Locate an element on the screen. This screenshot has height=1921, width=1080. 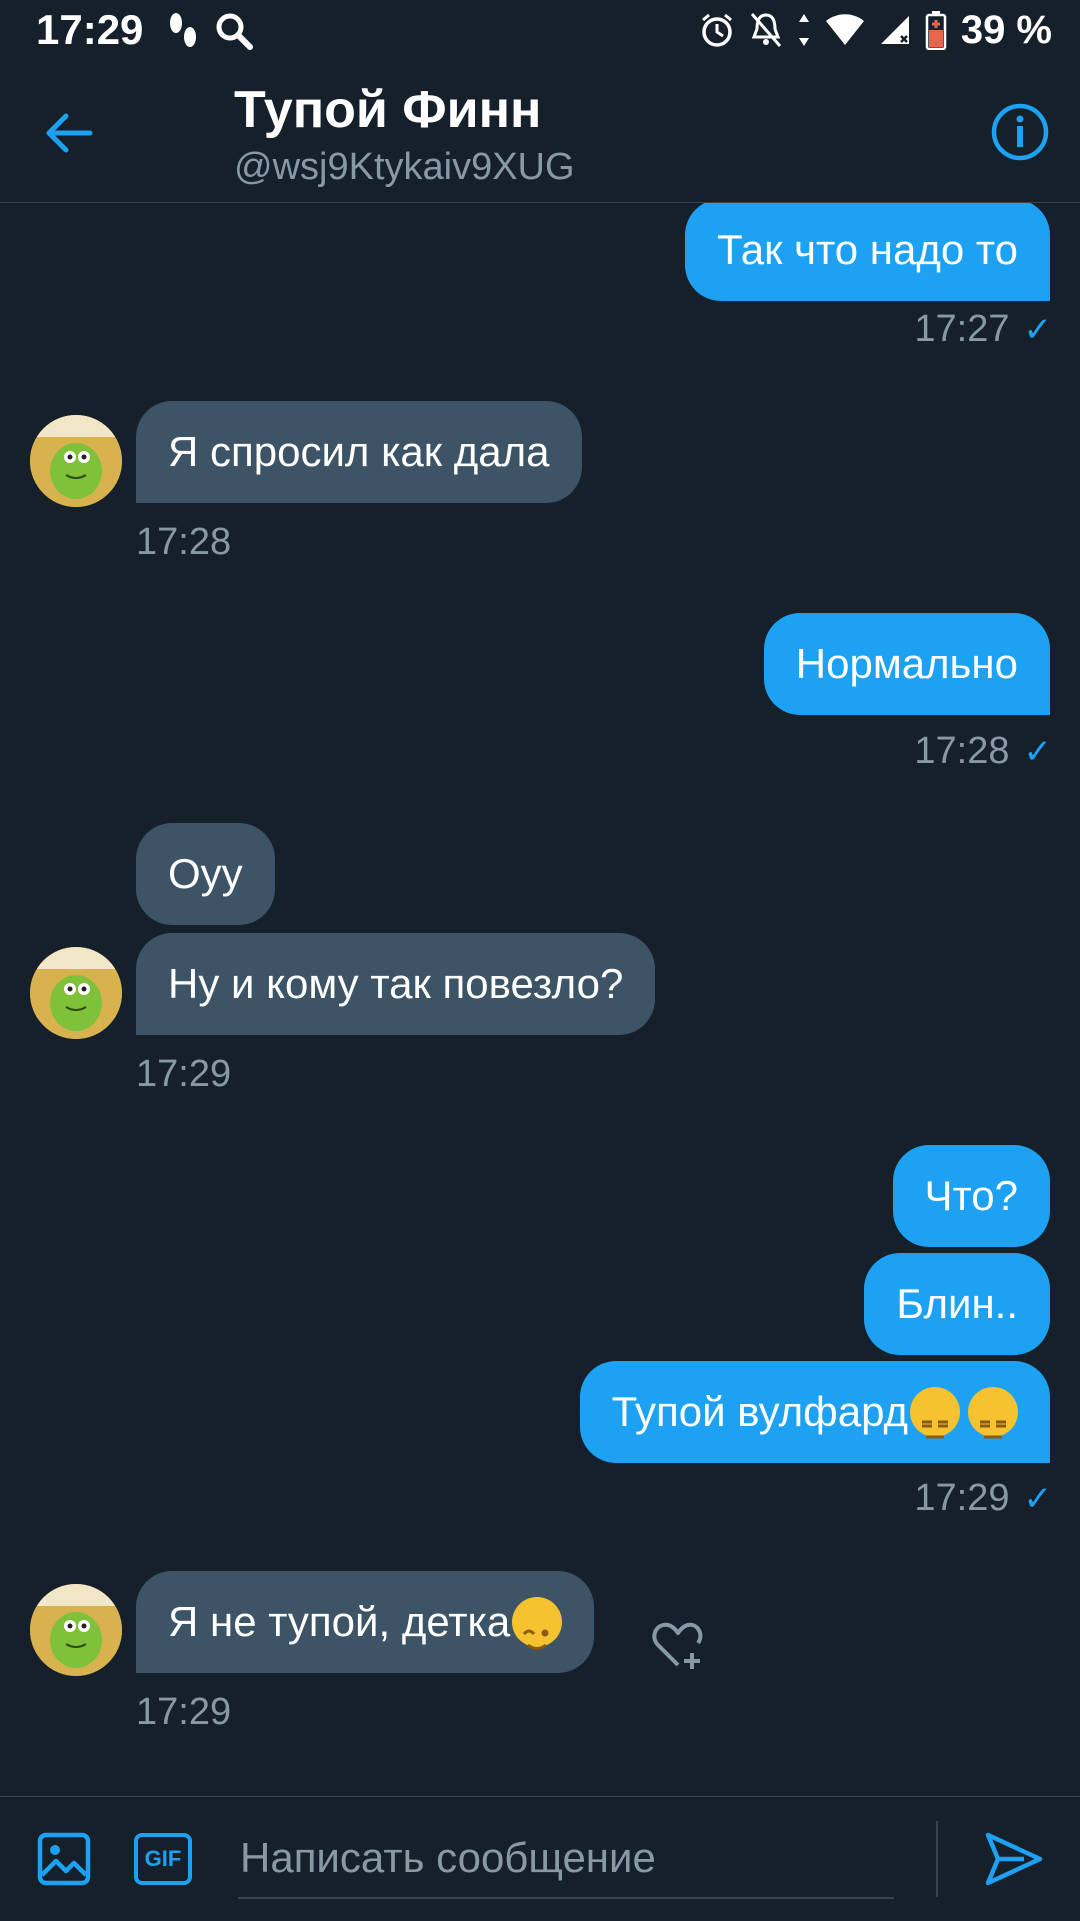
message-input is located at coordinates (566, 1859).